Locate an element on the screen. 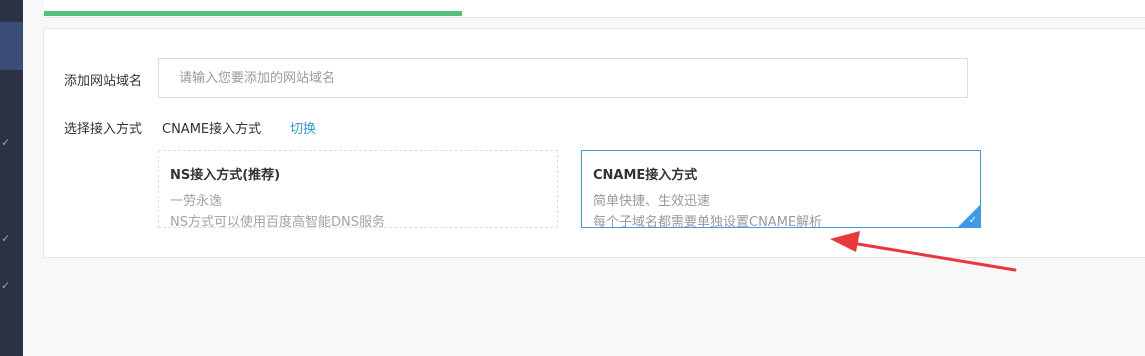 The height and width of the screenshot is (356, 1145). ns-option-desc1: 一劳永逸 is located at coordinates (196, 201).